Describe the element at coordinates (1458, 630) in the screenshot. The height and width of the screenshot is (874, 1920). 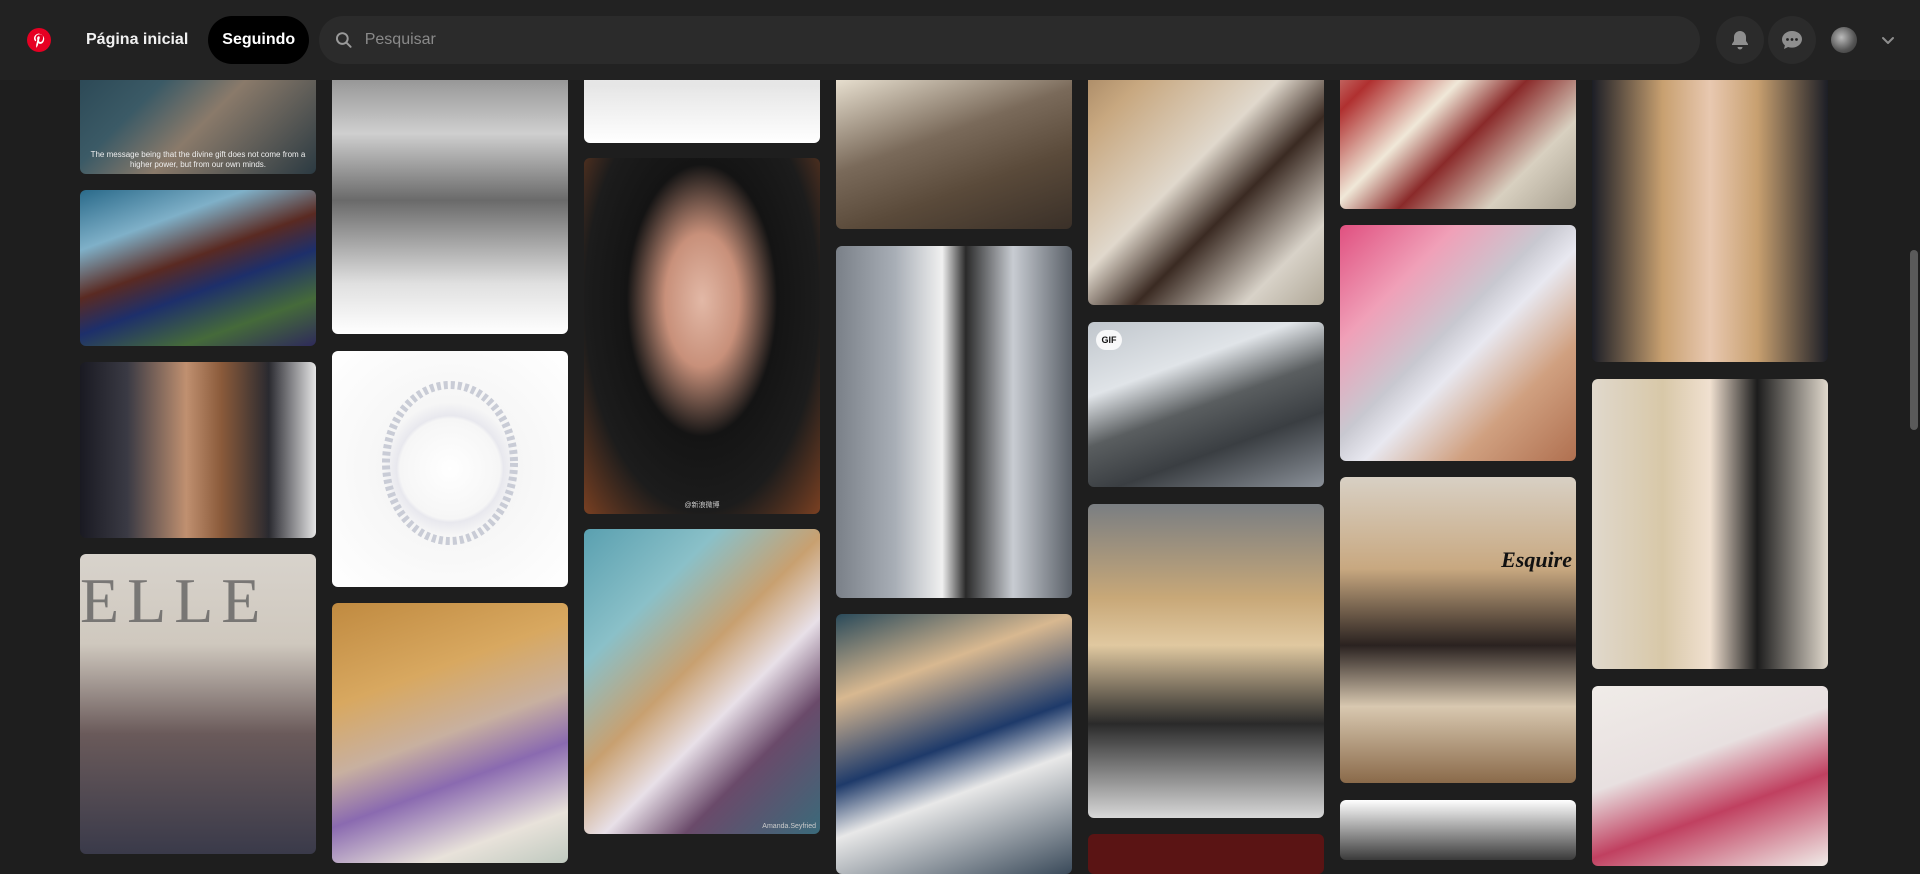
I see `pin-card: Esquire` at that location.